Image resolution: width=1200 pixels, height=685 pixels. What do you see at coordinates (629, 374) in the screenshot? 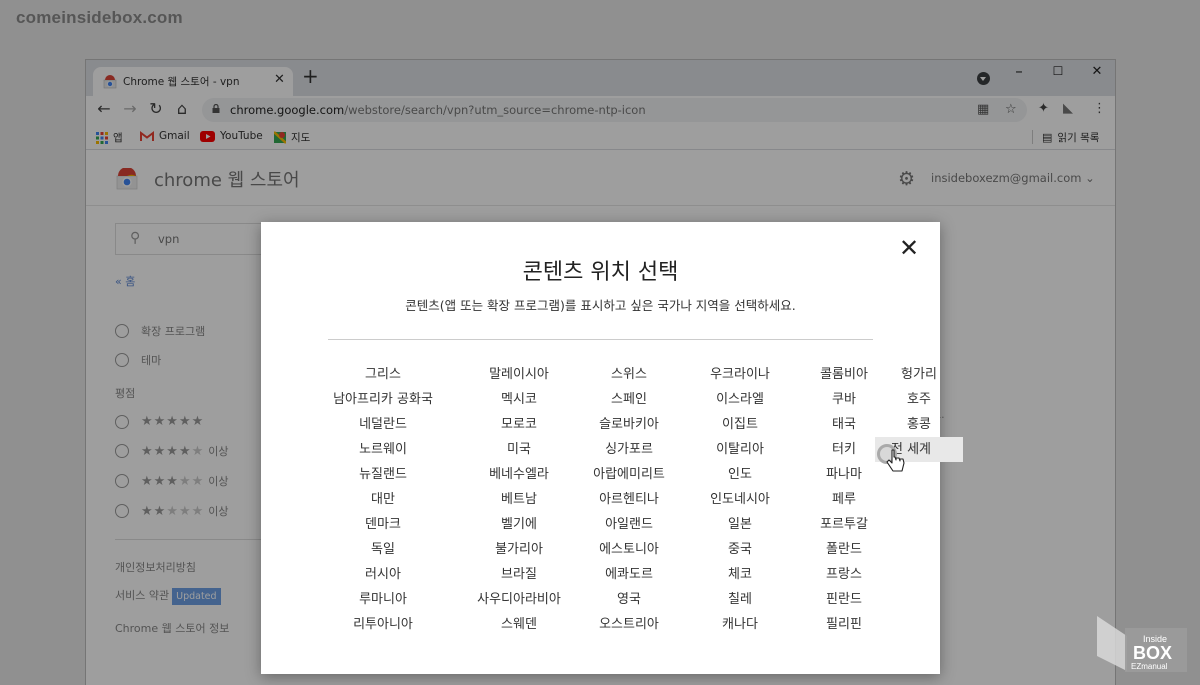
I see `country-option: 스위스` at bounding box center [629, 374].